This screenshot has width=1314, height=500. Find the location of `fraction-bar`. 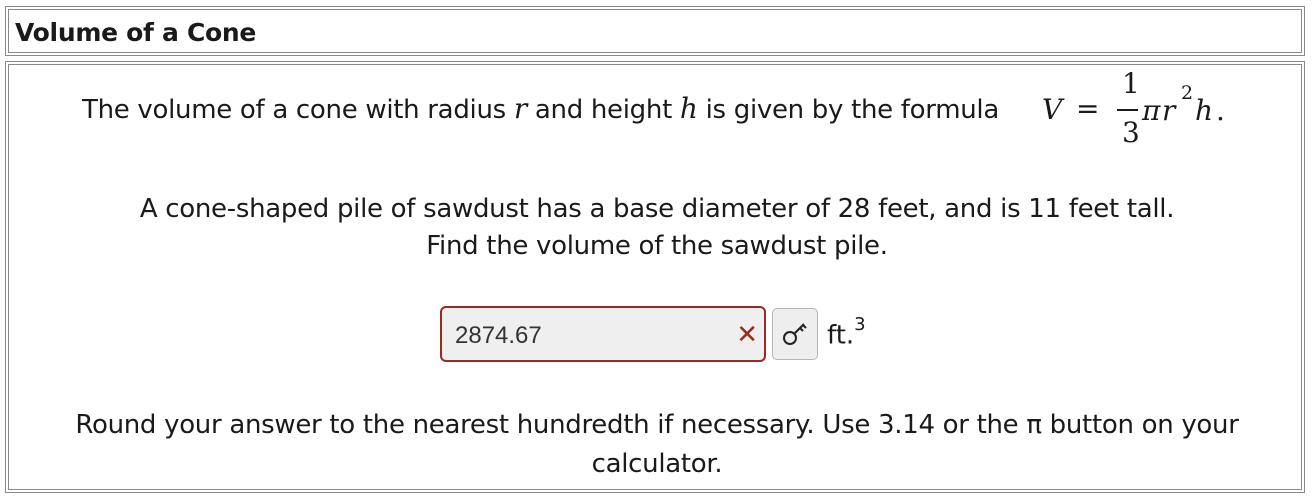

fraction-bar is located at coordinates (1127, 110).